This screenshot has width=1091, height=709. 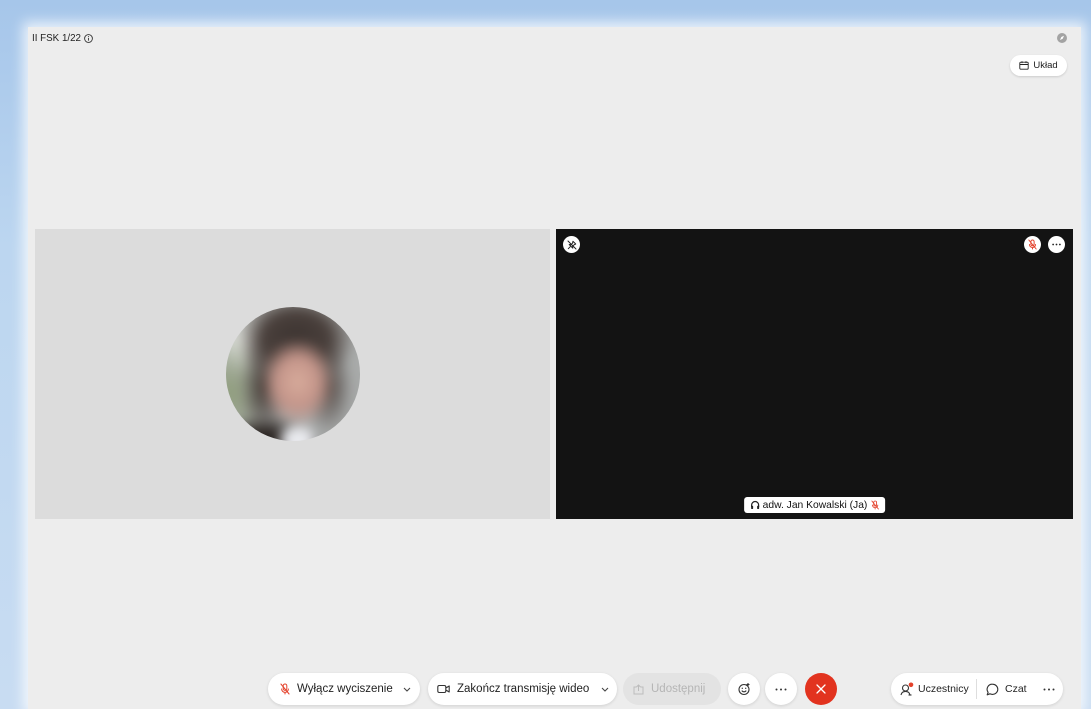 I want to click on self-mute-status-button, so click(x=1032, y=244).